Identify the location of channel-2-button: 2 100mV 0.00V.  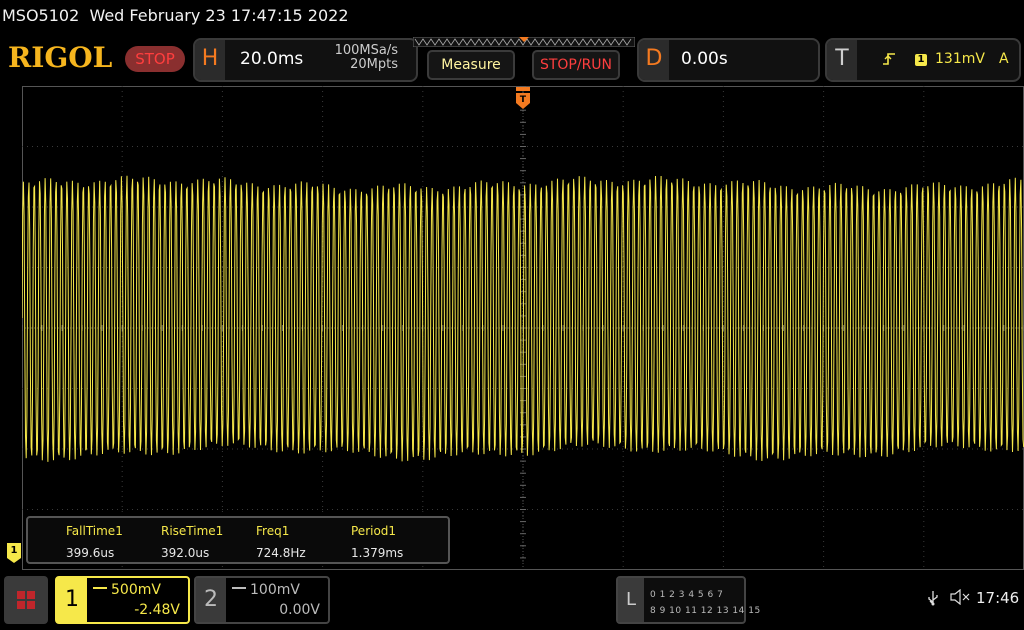
(262, 600).